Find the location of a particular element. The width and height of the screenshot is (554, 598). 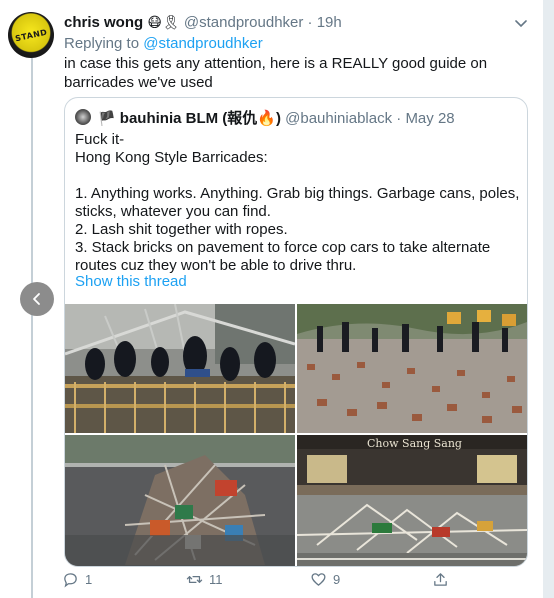

heart-icon is located at coordinates (318, 579).